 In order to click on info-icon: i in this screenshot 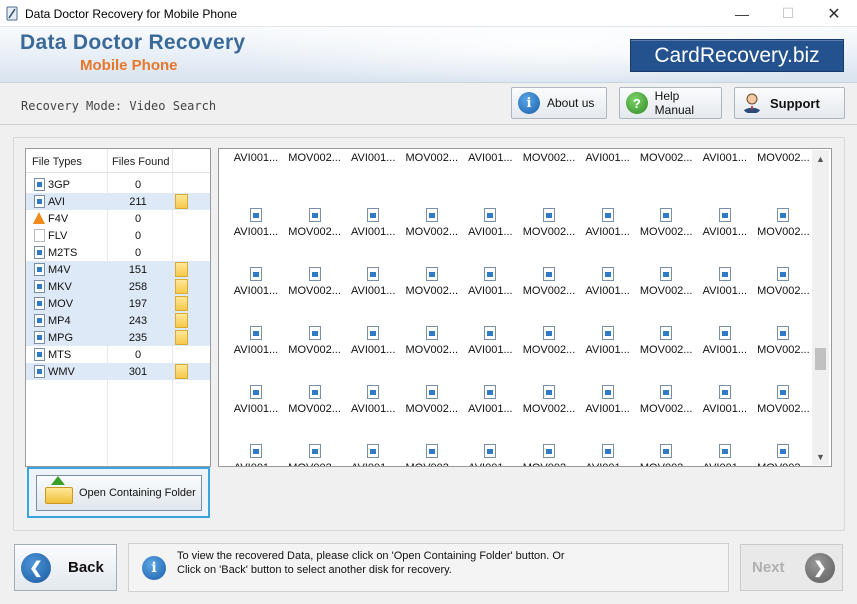, I will do `click(154, 568)`.